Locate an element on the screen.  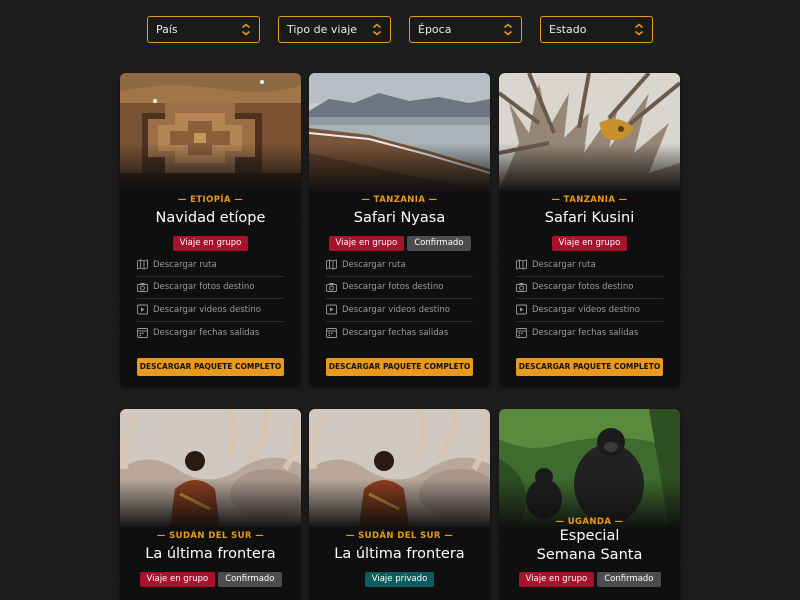
trip-title: Safari Nyasa is located at coordinates (399, 218).